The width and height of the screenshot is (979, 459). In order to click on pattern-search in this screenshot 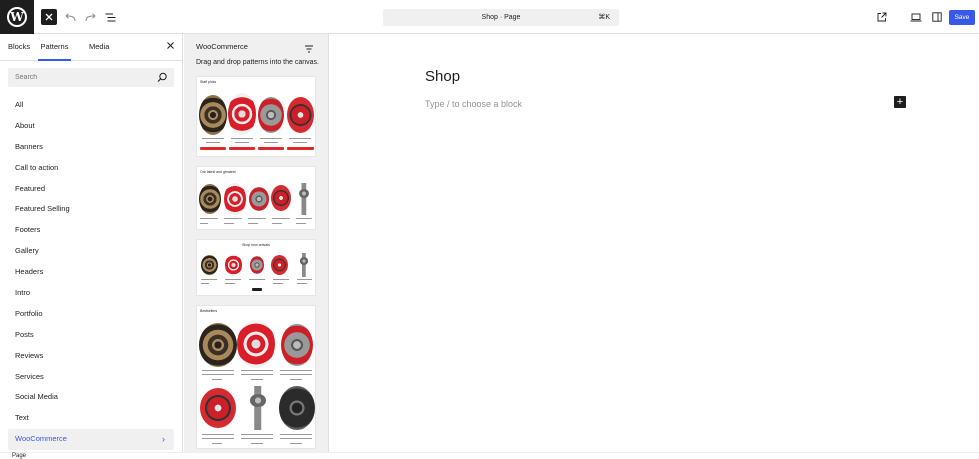, I will do `click(91, 77)`.